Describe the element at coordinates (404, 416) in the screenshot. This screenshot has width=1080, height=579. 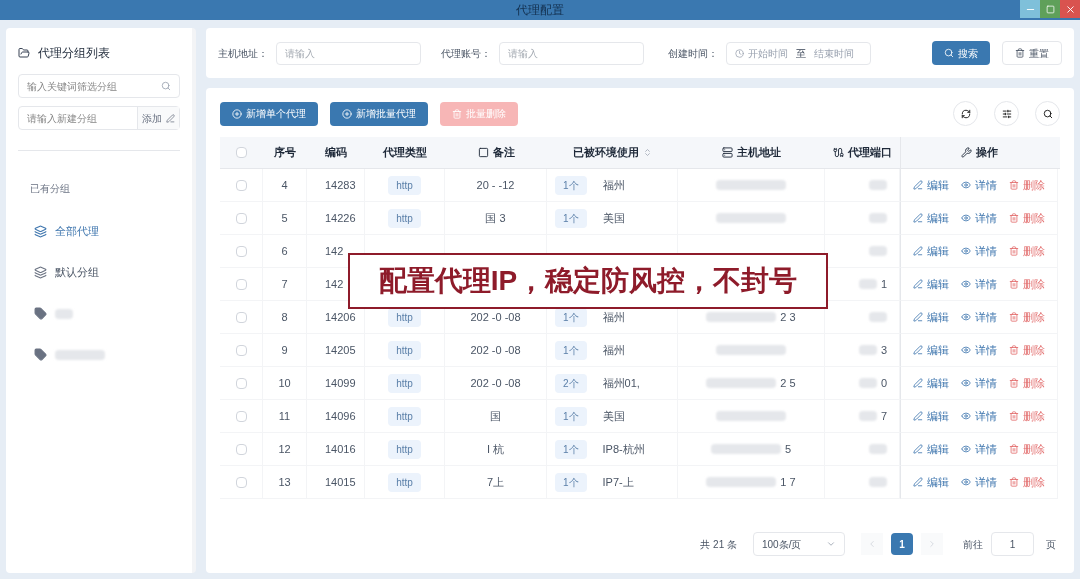
I see `type-tag: http` at that location.